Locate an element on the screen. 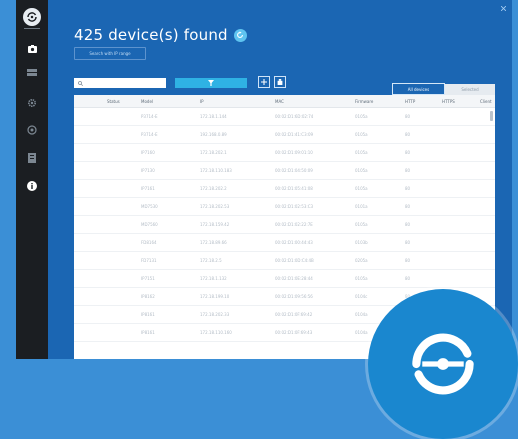 This screenshot has width=518, height=439. cell-model: IP8162 is located at coordinates (148, 296).